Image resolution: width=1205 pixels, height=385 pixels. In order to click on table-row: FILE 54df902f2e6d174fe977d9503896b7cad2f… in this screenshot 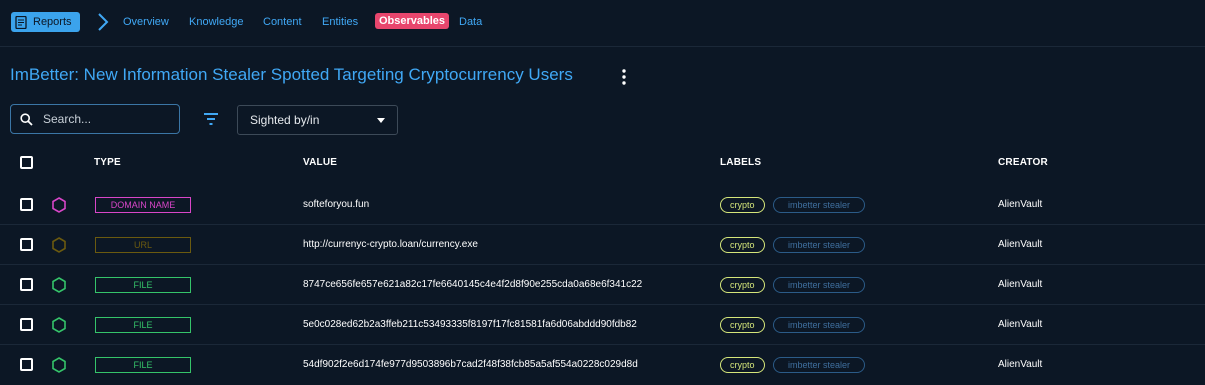, I will do `click(602, 365)`.